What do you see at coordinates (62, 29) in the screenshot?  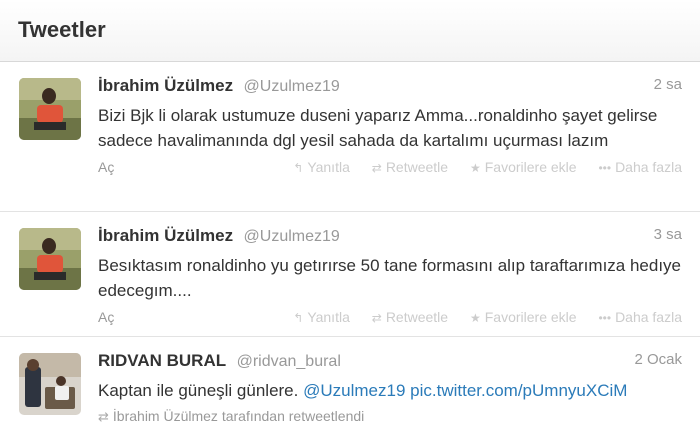 I see `page-title: Tweetler` at bounding box center [62, 29].